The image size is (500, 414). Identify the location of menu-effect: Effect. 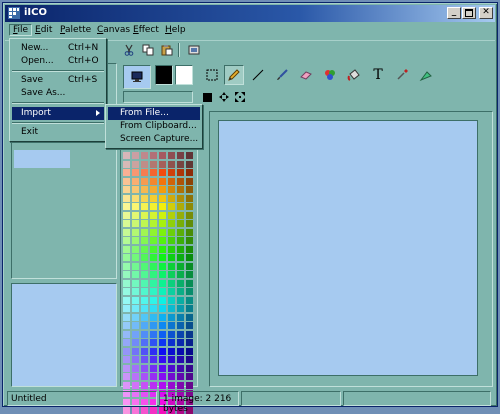
(146, 30).